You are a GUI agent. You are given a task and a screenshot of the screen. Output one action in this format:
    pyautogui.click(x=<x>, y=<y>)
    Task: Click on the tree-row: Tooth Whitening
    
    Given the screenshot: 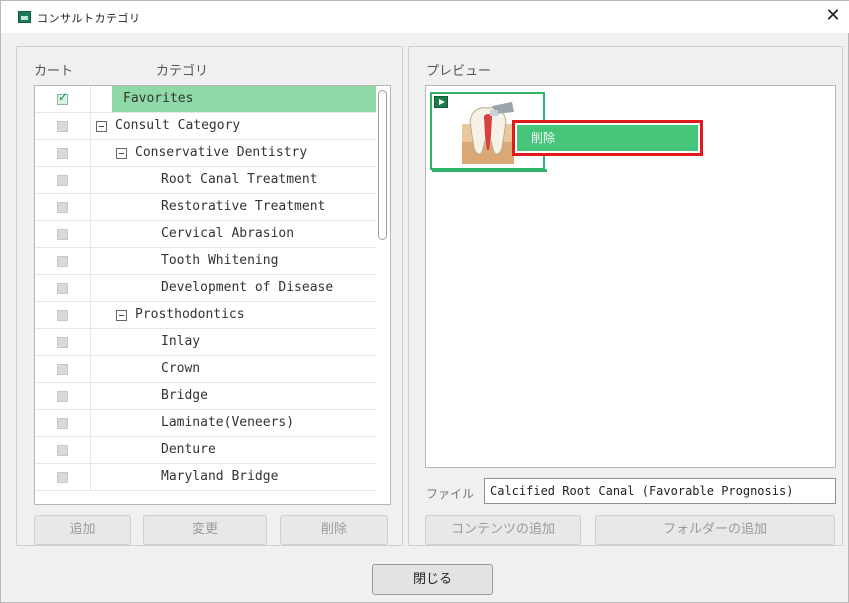 What is the action you would take?
    pyautogui.click(x=205, y=261)
    